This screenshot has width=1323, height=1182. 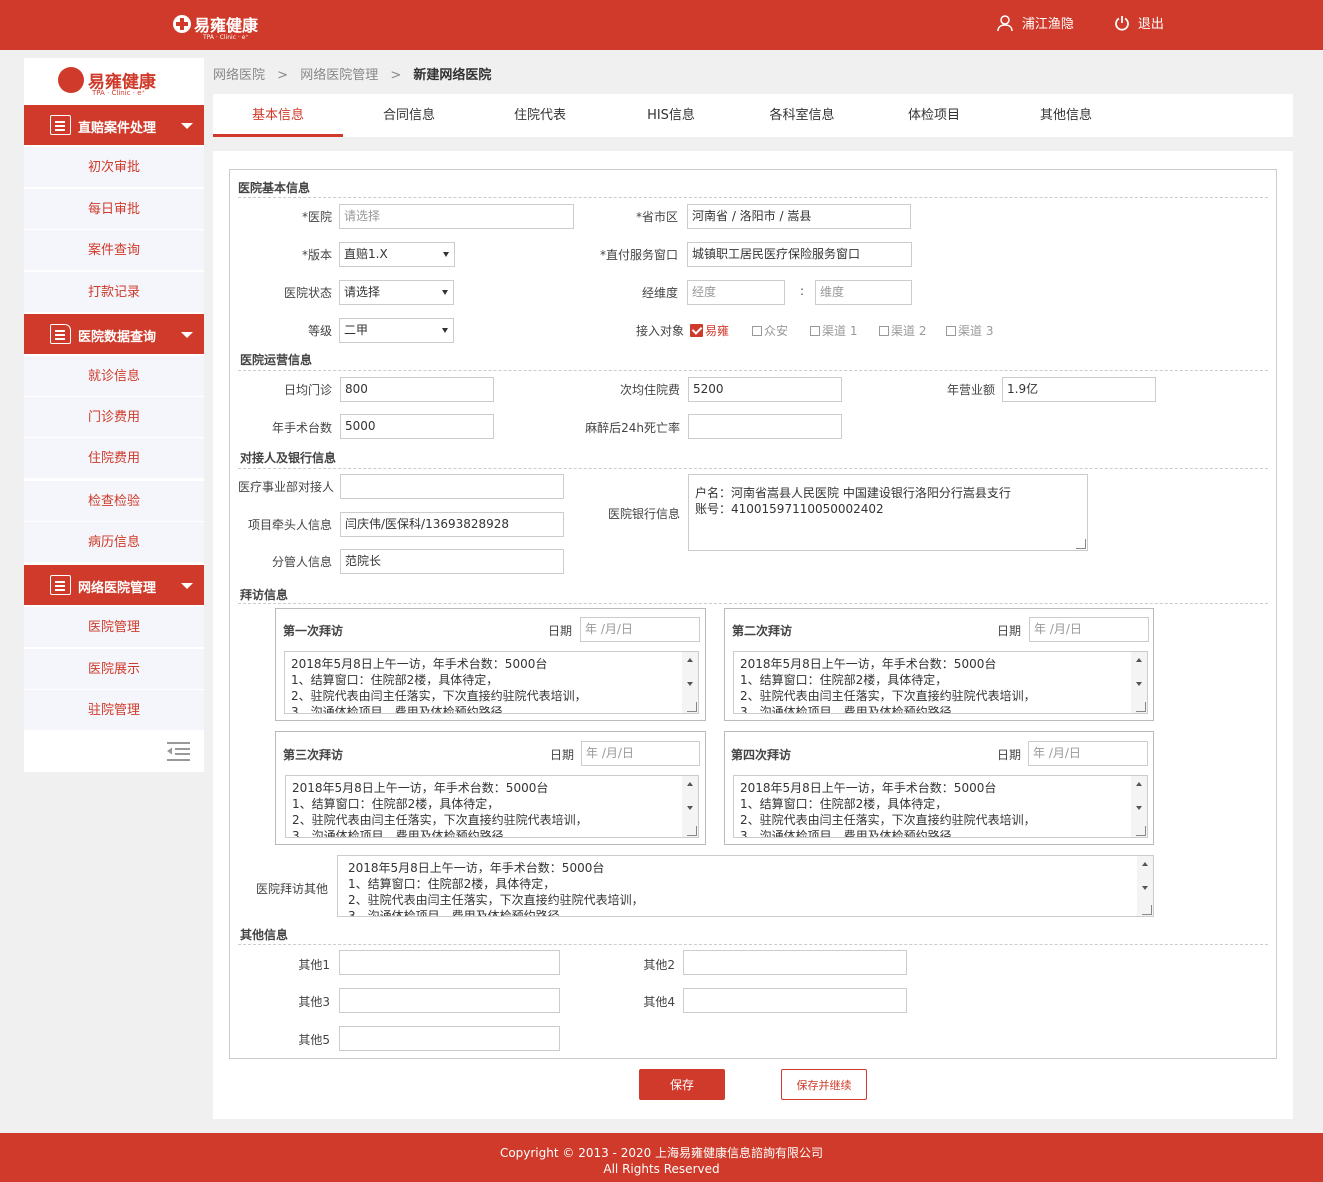 I want to click on annual-surgery-input: 5000, so click(x=417, y=426).